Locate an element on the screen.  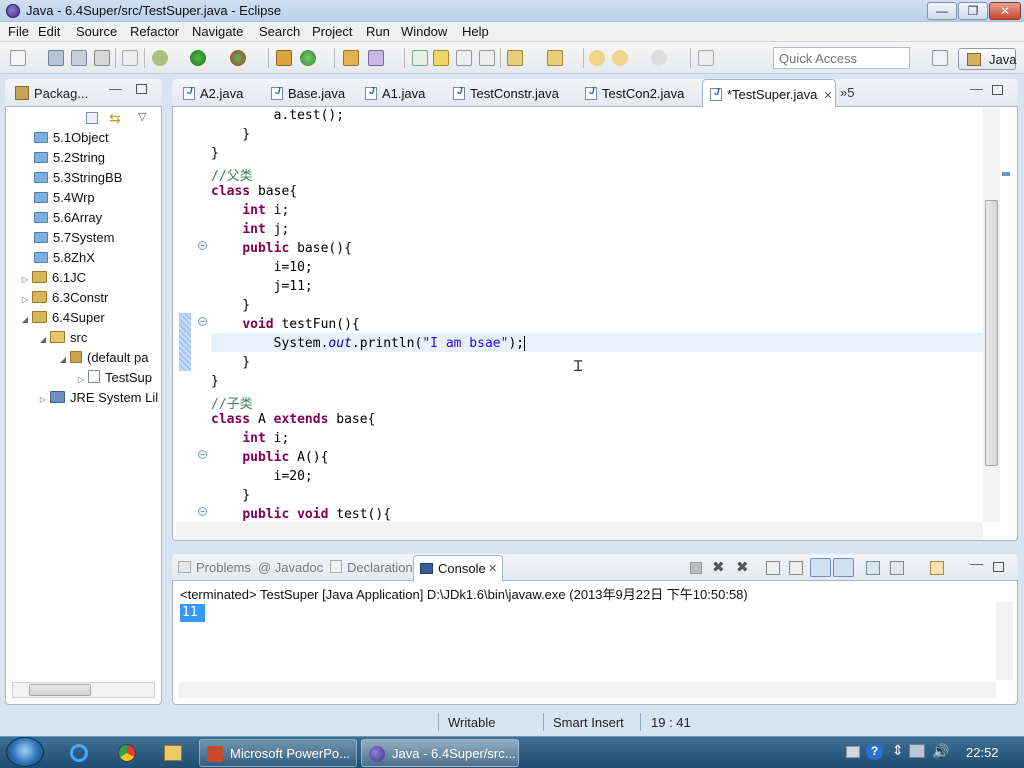
tab-console: Console ✕ is located at coordinates (458, 568).